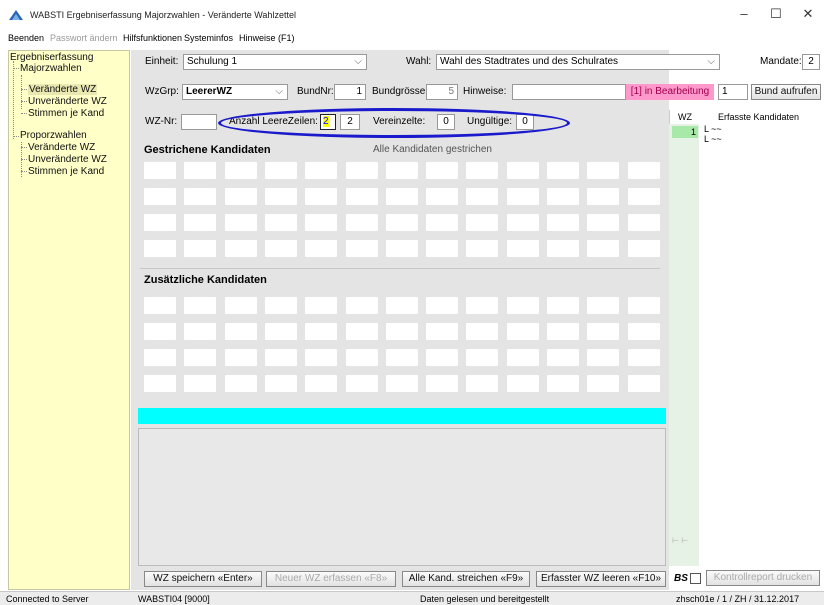  What do you see at coordinates (208, 38) in the screenshot?
I see `menu-systeminfos: Systeminfos` at bounding box center [208, 38].